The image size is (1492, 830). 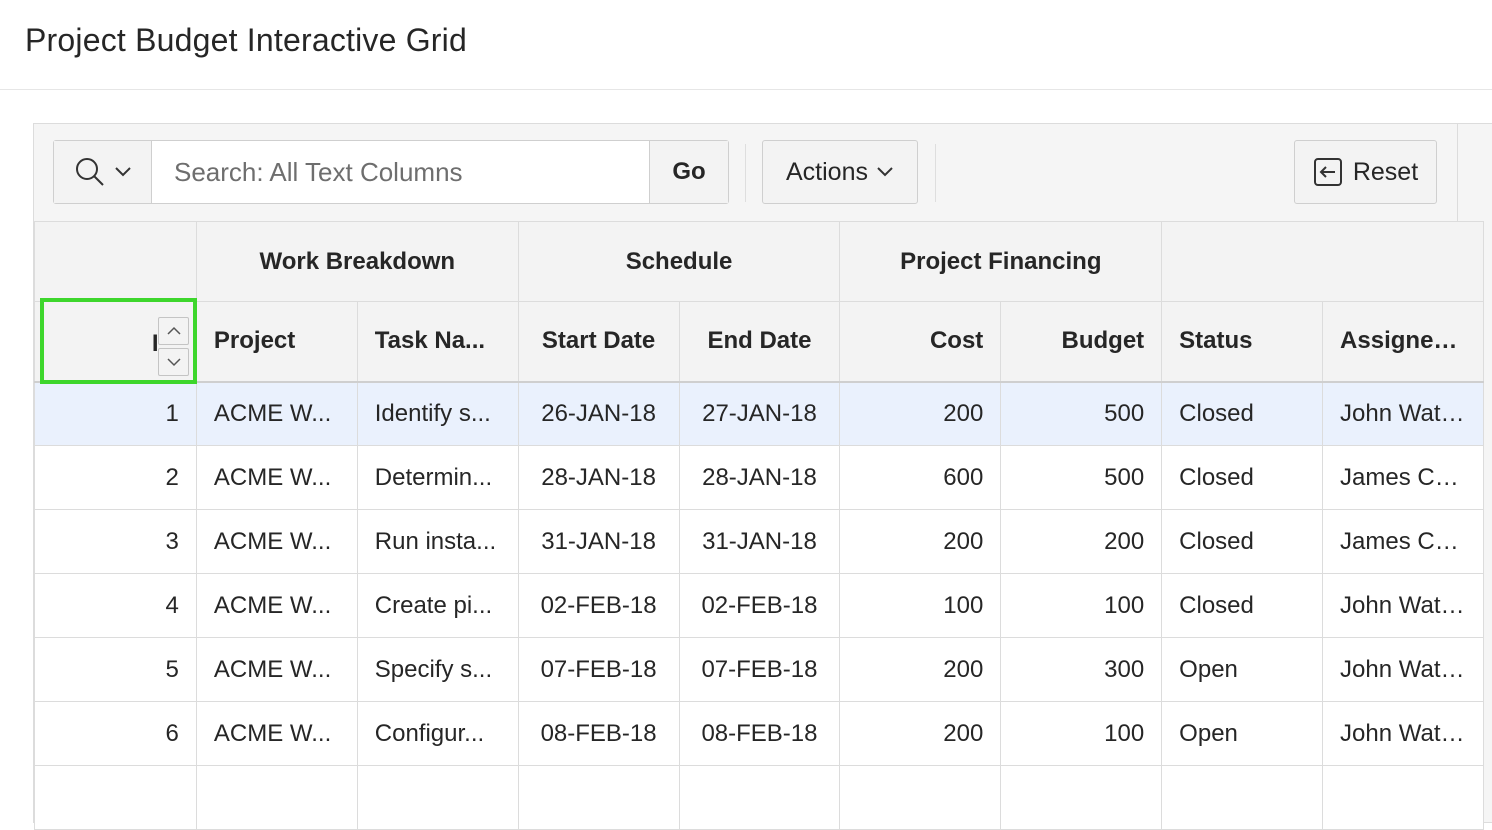 I want to click on end-date-cell, so click(x=759, y=797).